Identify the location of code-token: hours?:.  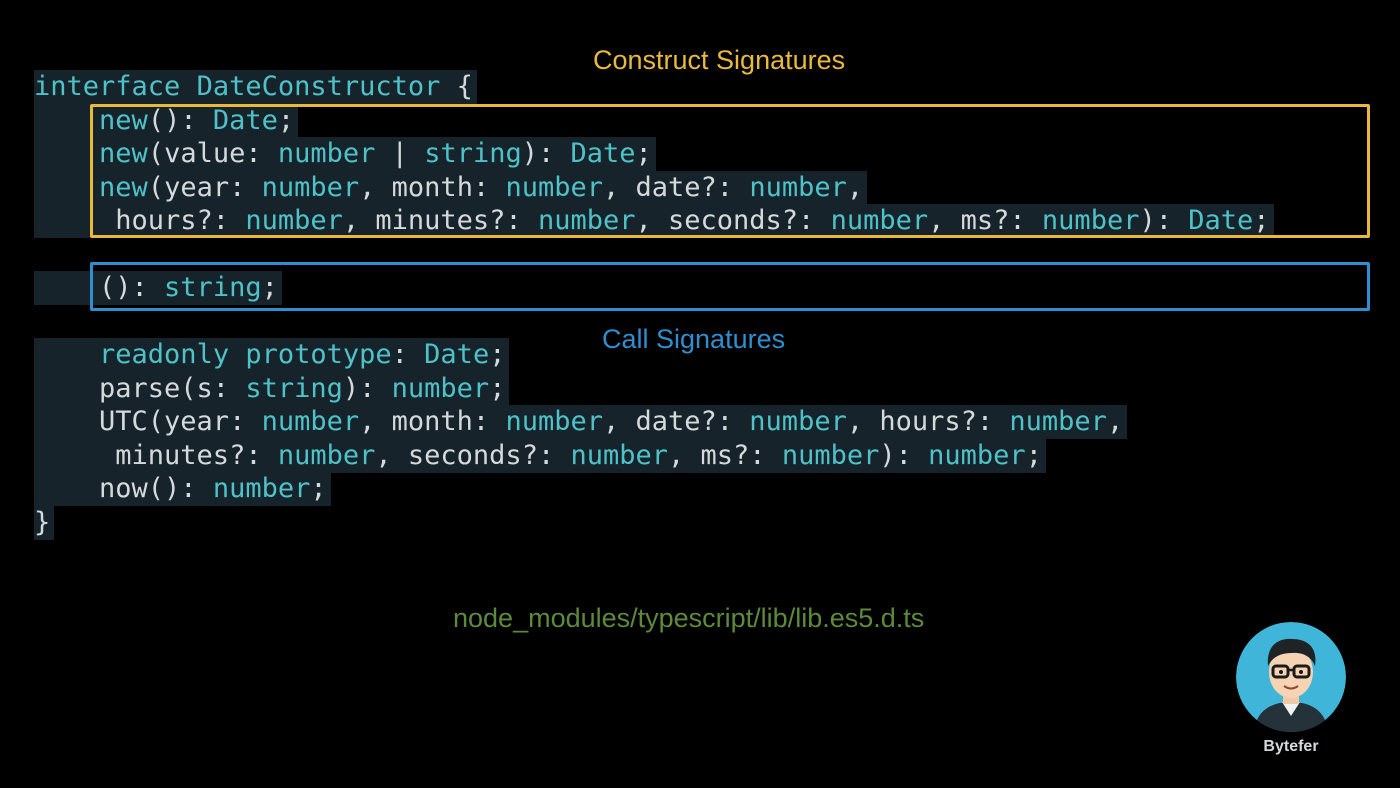
(140, 220).